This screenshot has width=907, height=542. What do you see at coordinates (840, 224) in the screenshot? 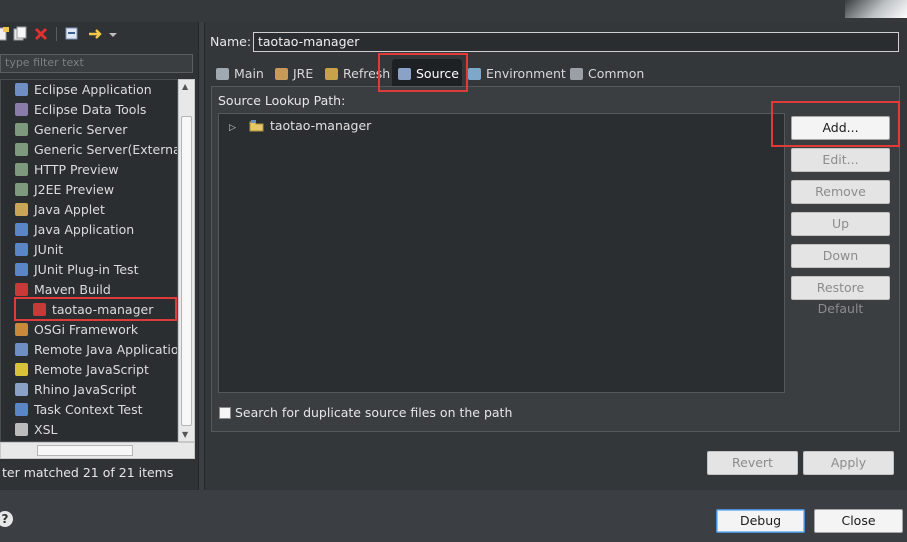
I see `up-button: Up` at bounding box center [840, 224].